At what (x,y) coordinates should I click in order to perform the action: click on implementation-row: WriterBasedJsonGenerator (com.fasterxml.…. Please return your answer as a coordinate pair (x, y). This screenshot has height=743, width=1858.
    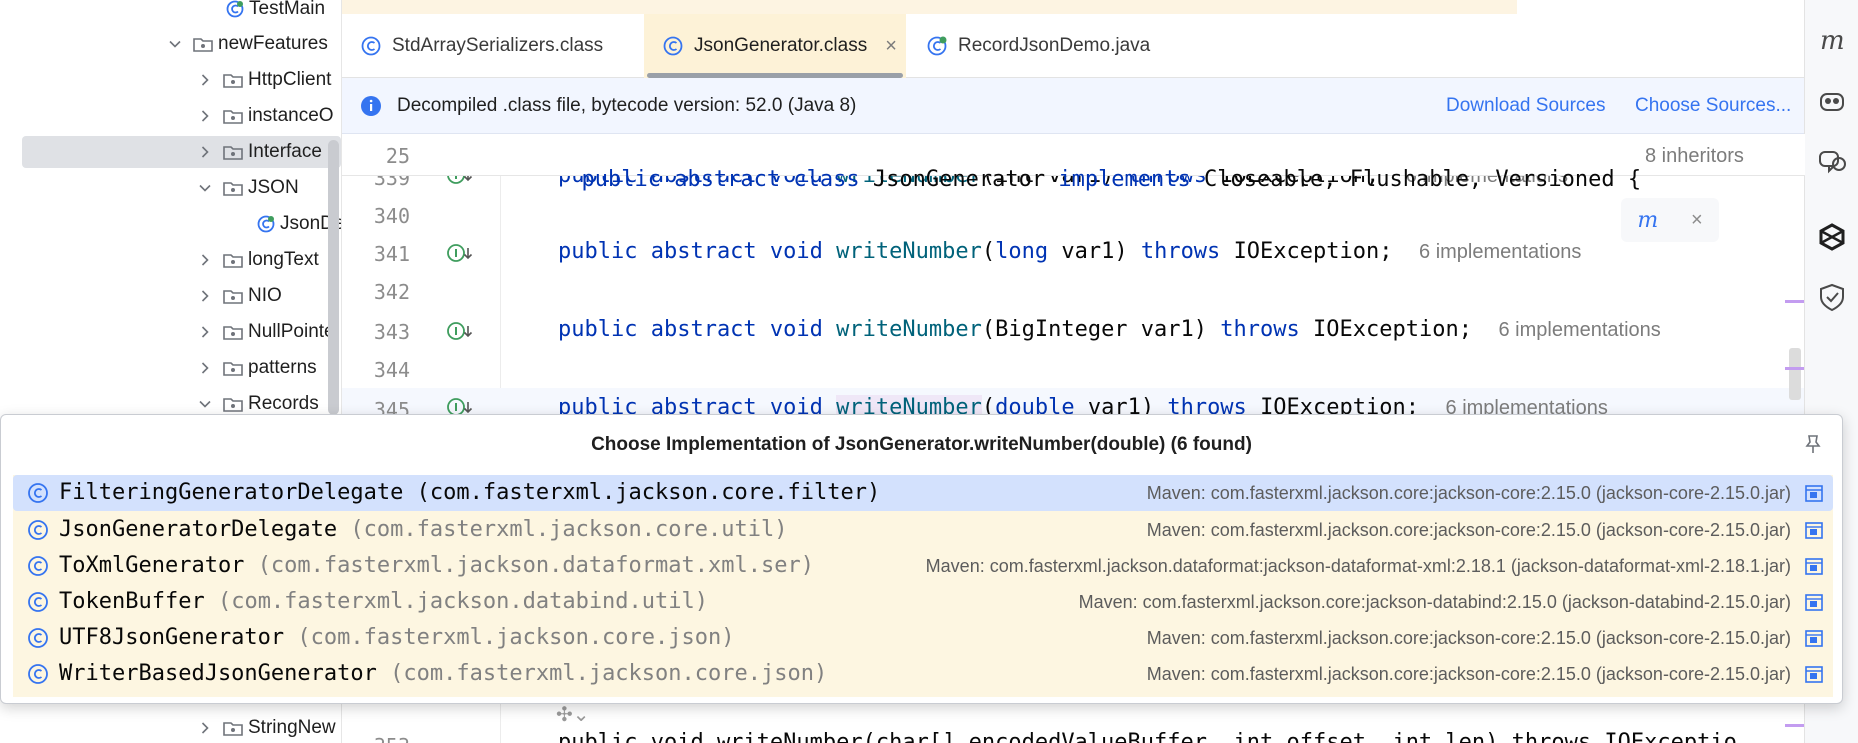
    Looking at the image, I should click on (923, 674).